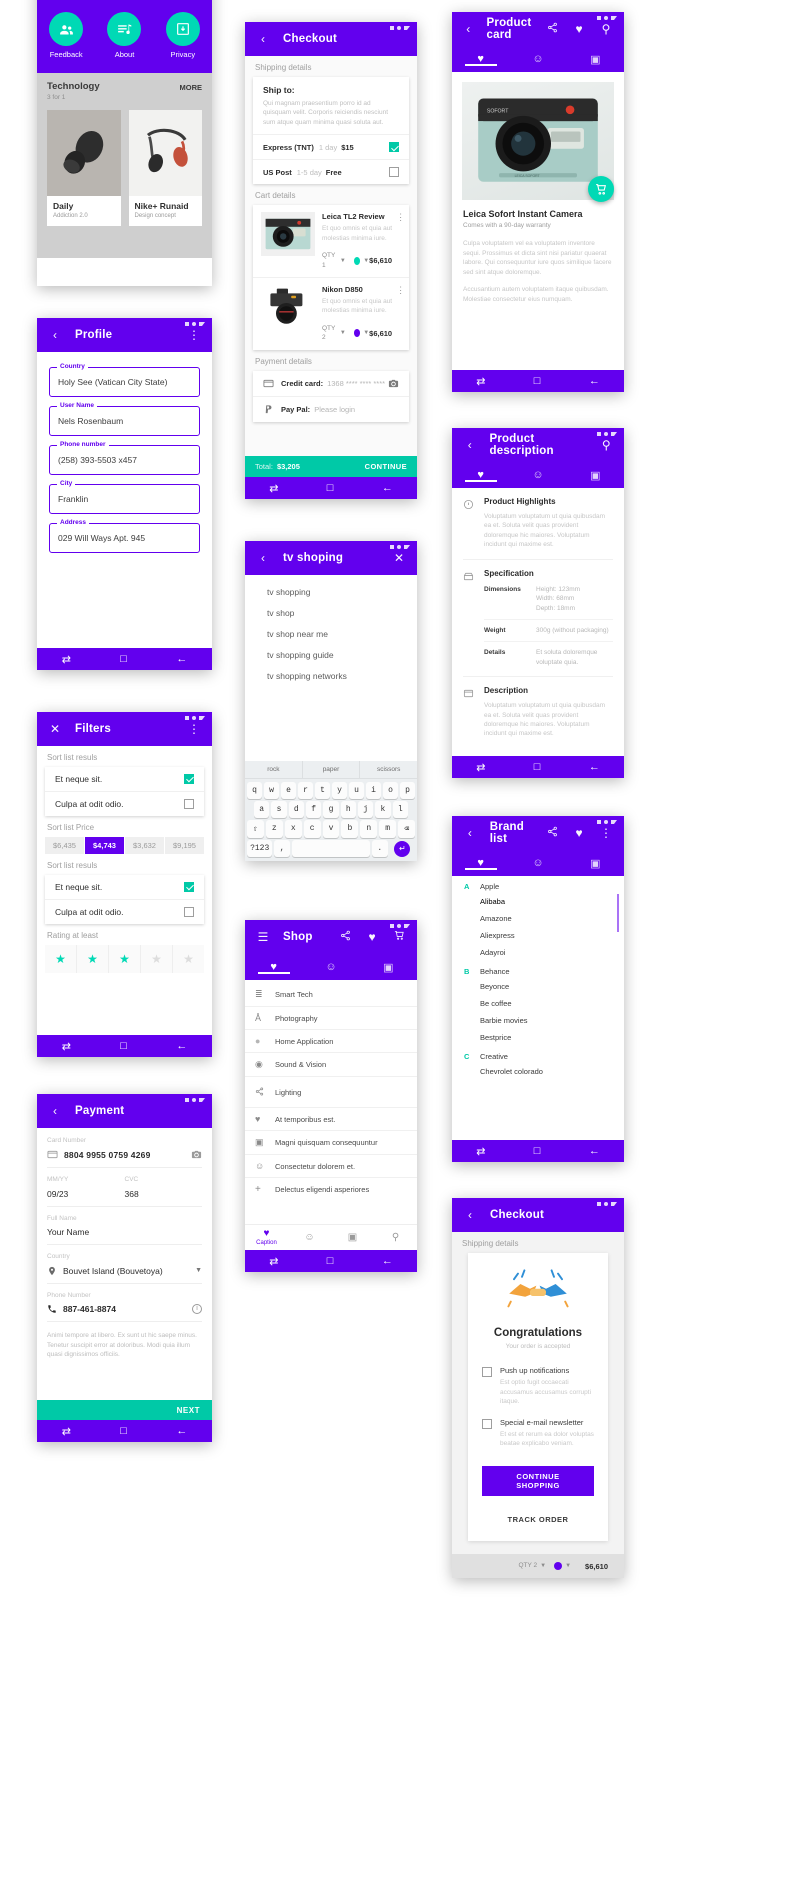 The height and width of the screenshot is (1894, 800). I want to click on suggestion-item: tv shopping networks, so click(331, 675).